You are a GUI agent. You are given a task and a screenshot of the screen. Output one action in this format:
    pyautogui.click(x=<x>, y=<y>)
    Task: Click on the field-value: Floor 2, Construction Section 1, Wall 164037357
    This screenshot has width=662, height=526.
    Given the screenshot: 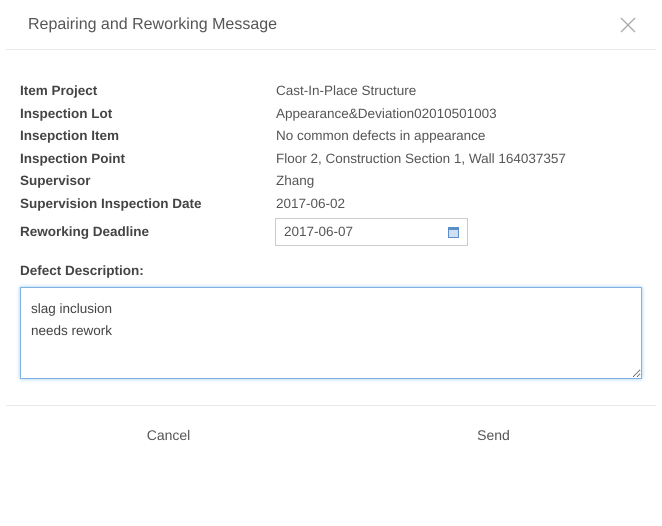 What is the action you would take?
    pyautogui.click(x=421, y=159)
    